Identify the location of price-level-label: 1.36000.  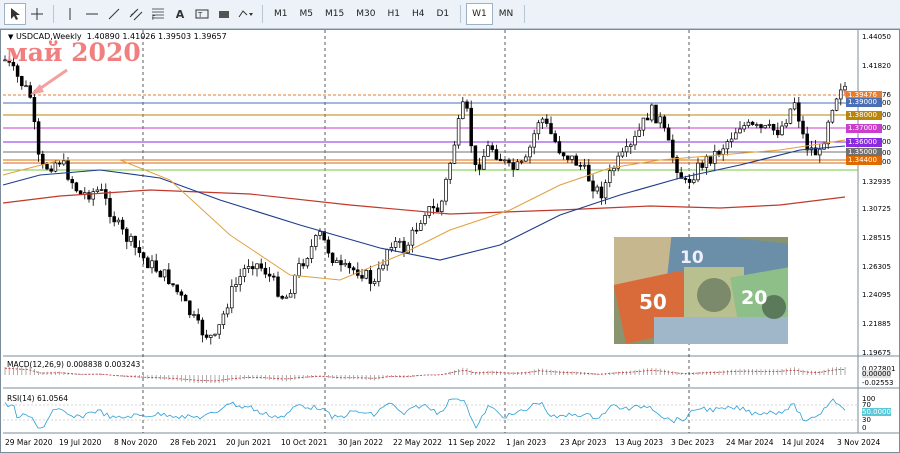
(864, 142).